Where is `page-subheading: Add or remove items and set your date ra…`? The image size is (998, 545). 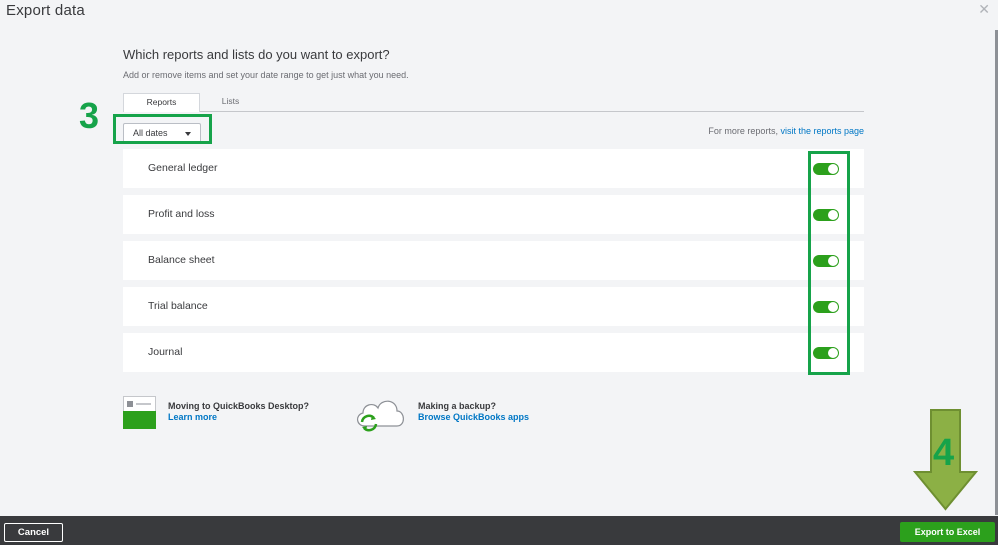 page-subheading: Add or remove items and set your date ra… is located at coordinates (266, 75).